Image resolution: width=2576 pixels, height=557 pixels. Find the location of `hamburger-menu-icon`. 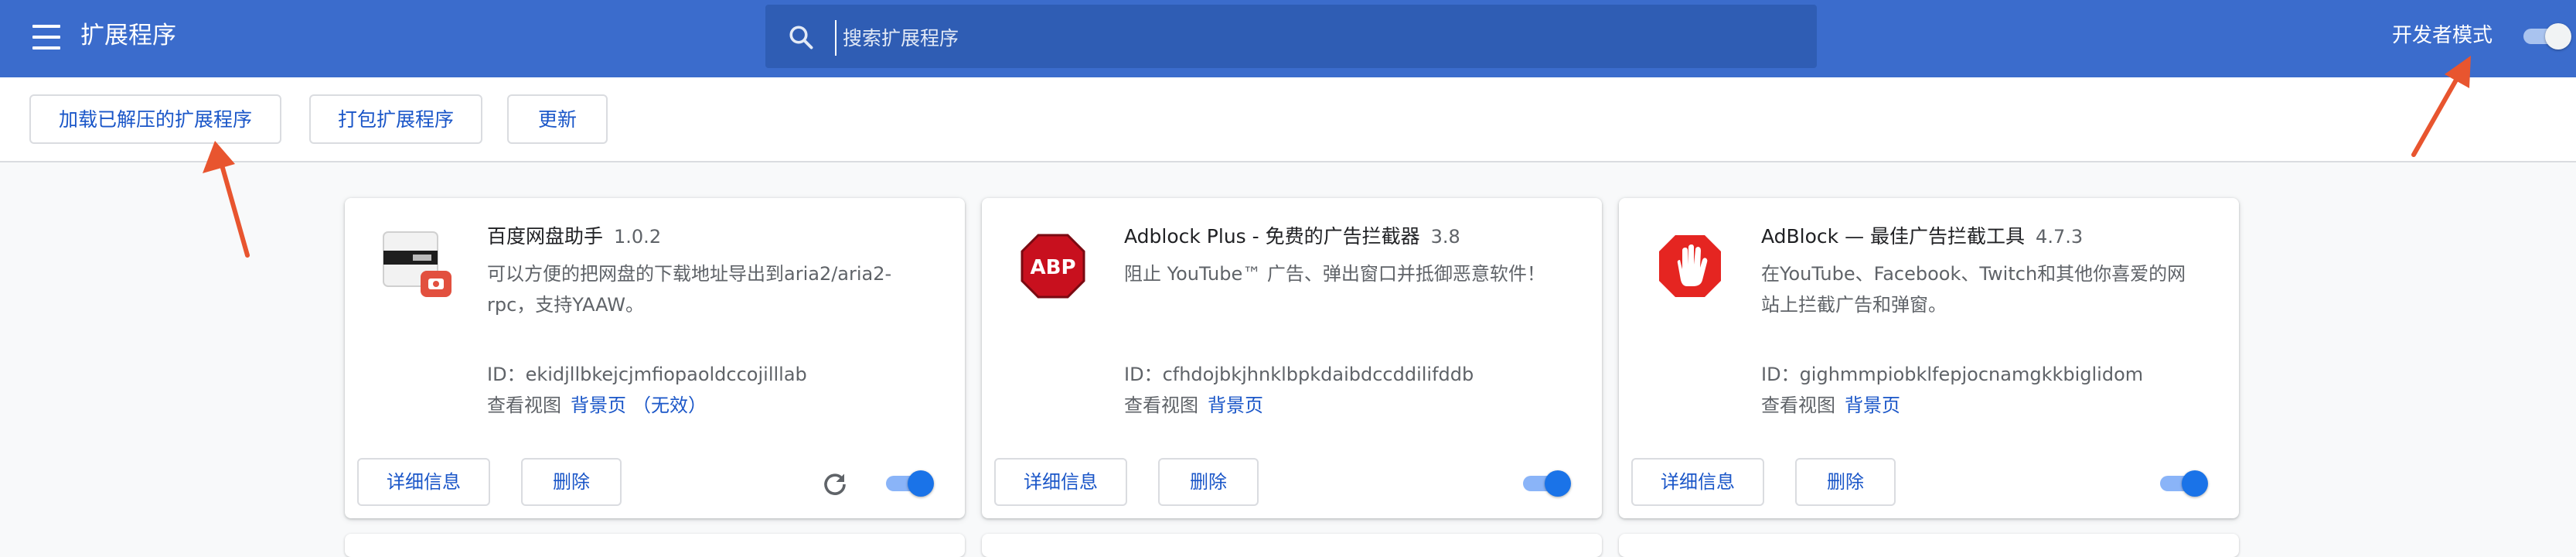

hamburger-menu-icon is located at coordinates (46, 38).